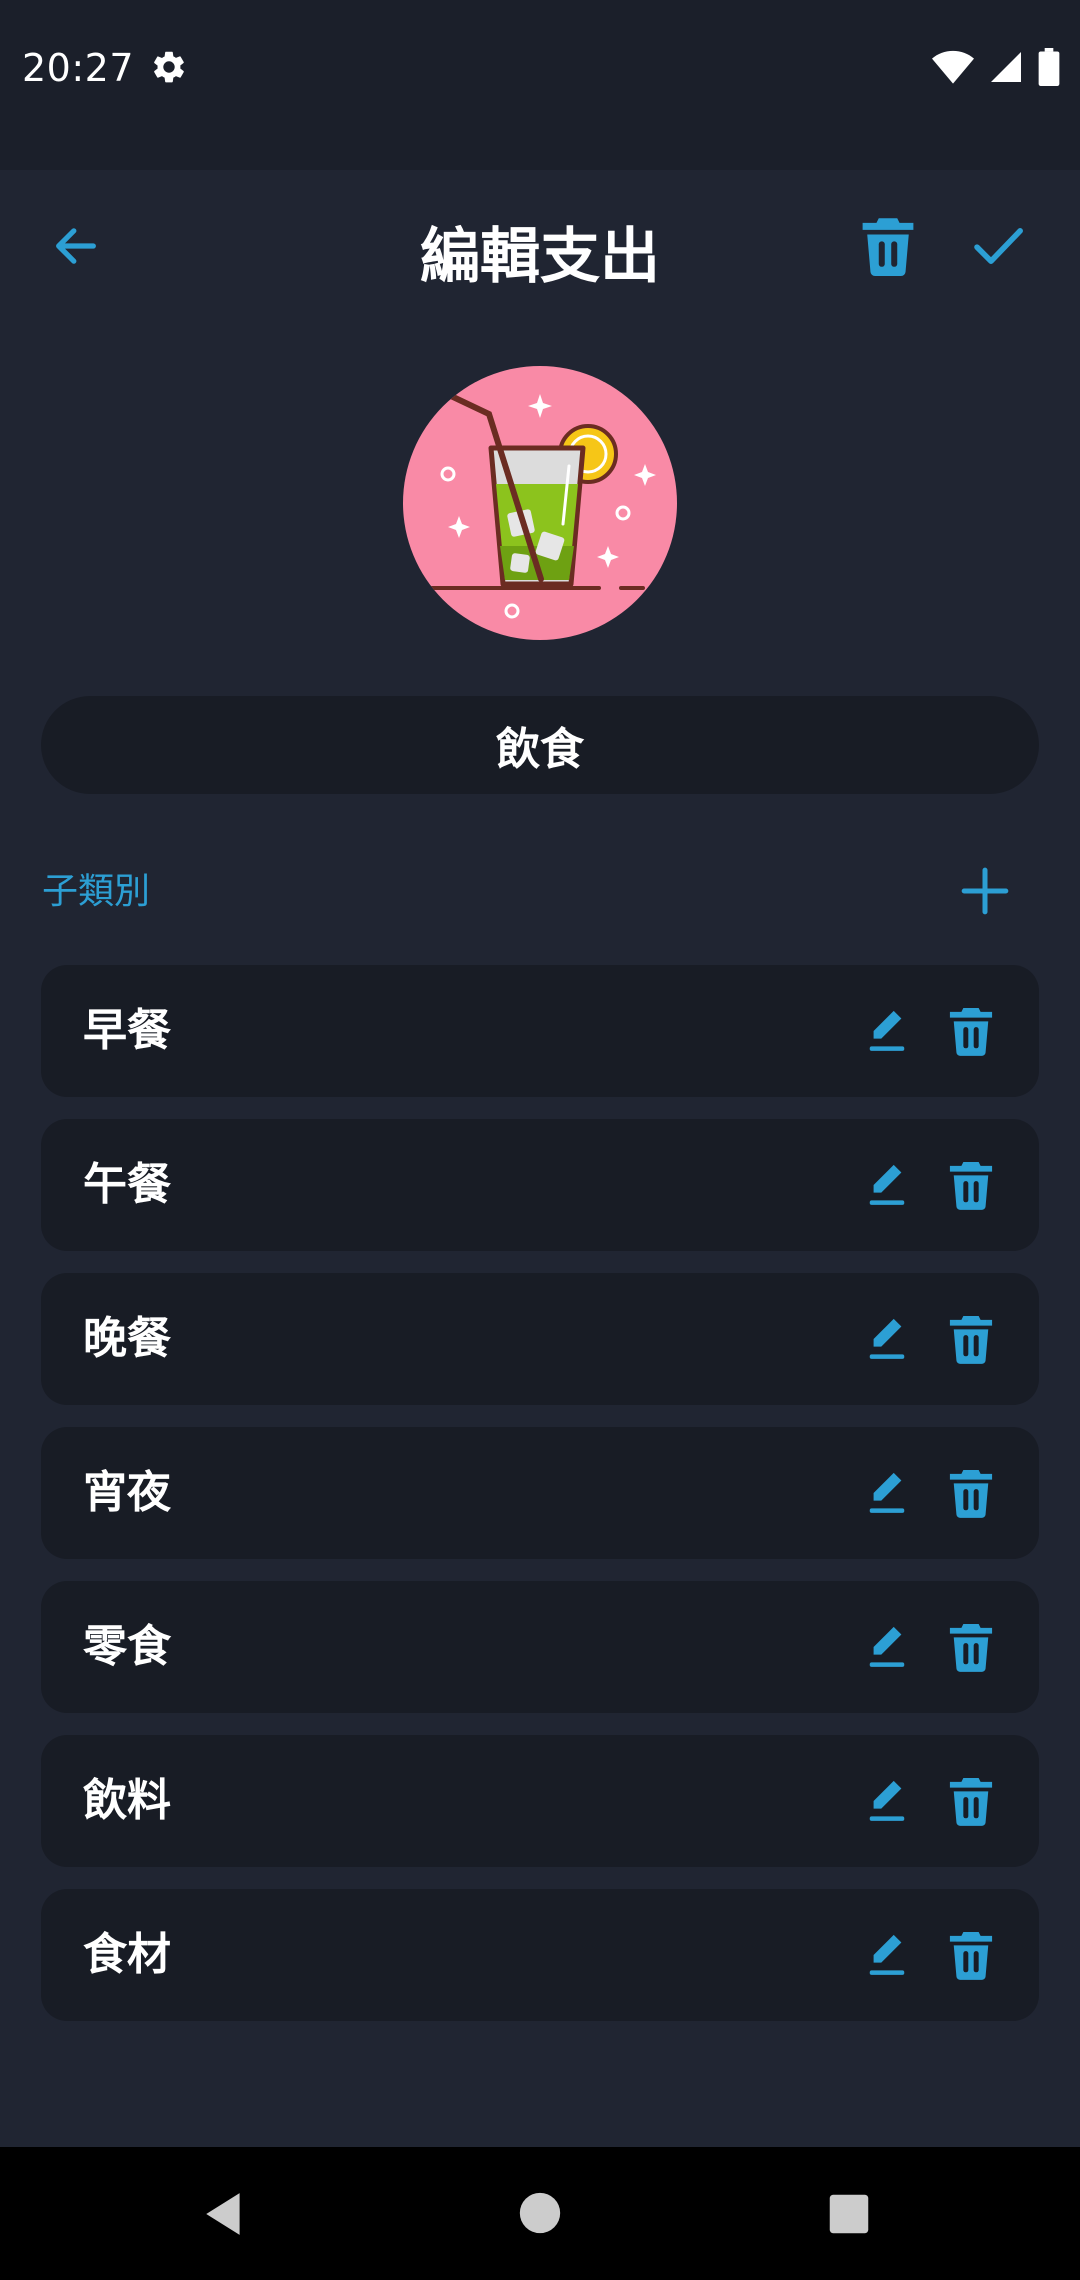 The width and height of the screenshot is (1080, 2280). I want to click on category-name: 飲食, so click(540, 749).